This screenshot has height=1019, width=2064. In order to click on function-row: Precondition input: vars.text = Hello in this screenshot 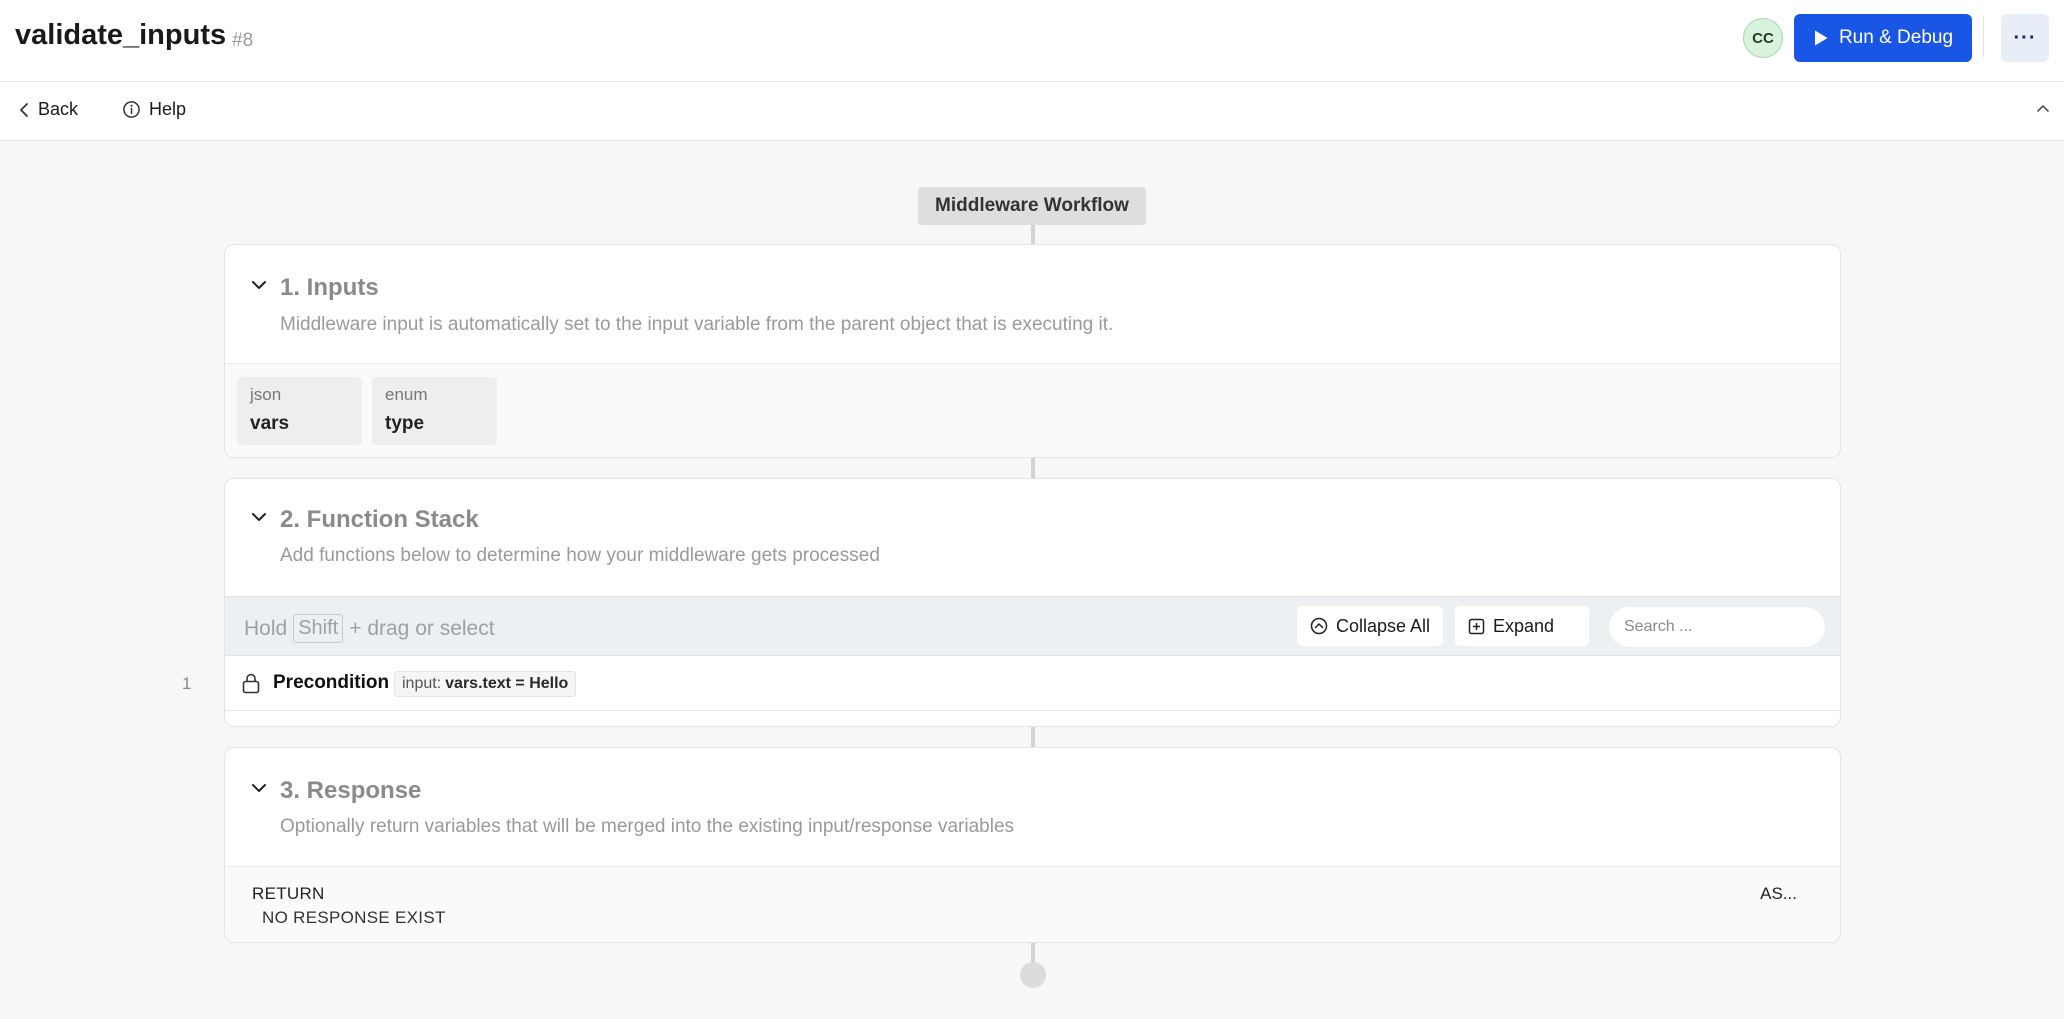, I will do `click(1032, 683)`.